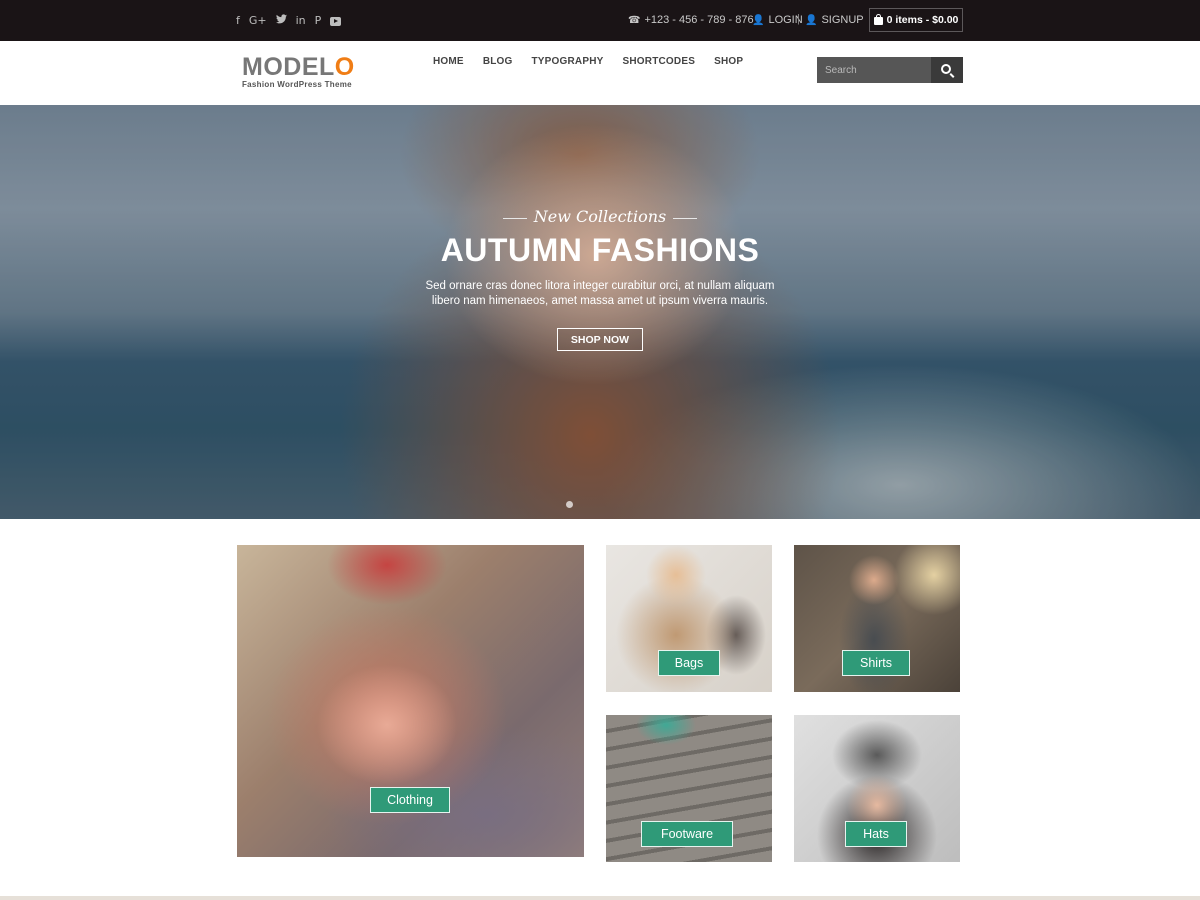 Image resolution: width=1200 pixels, height=900 pixels. What do you see at coordinates (600, 250) in the screenshot?
I see `hero-title: AUTUMN FASHIONS` at bounding box center [600, 250].